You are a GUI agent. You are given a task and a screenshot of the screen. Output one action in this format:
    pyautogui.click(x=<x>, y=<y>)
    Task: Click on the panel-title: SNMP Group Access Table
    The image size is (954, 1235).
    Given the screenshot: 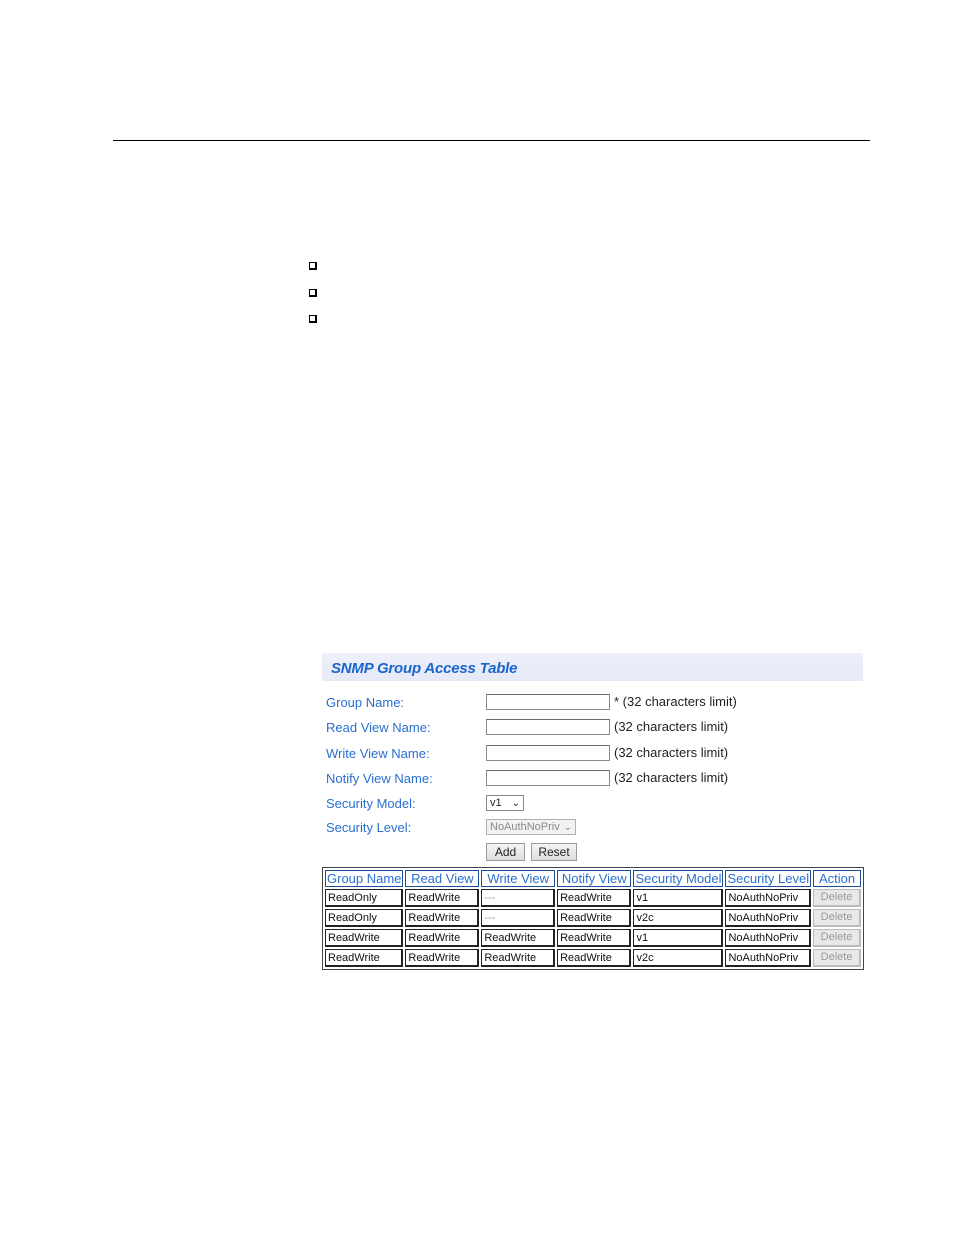 What is the action you would take?
    pyautogui.click(x=424, y=668)
    